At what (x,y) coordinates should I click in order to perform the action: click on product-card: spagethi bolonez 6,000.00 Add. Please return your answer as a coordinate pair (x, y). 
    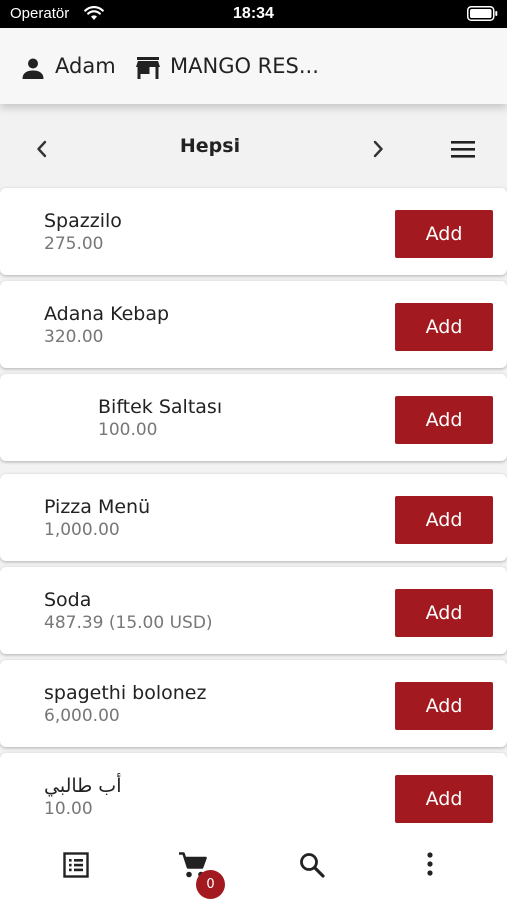
    Looking at the image, I should click on (253, 703).